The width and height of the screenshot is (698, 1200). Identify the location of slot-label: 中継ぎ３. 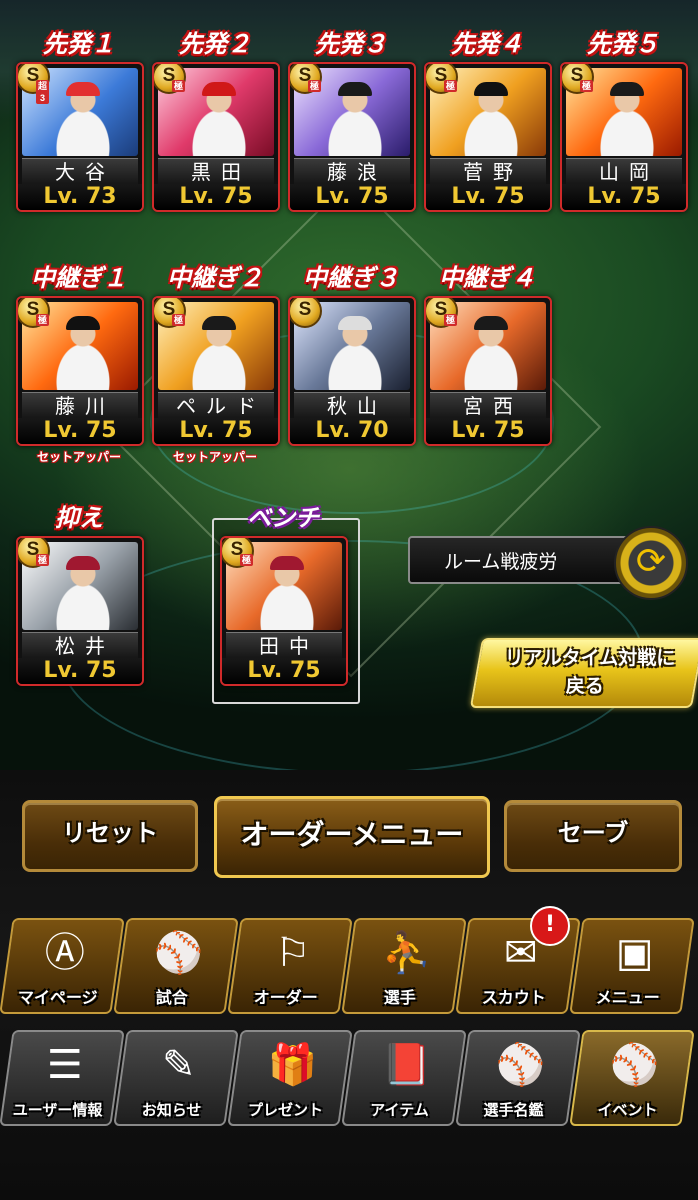
(351, 278).